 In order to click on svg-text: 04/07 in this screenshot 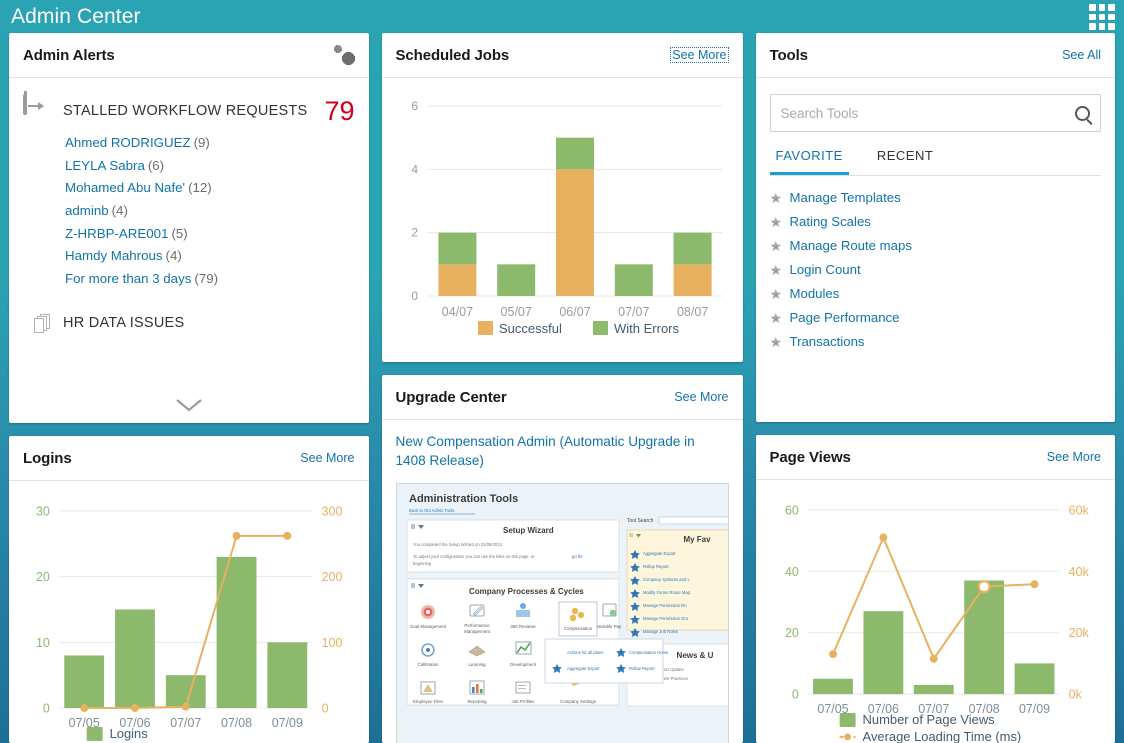, I will do `click(456, 312)`.